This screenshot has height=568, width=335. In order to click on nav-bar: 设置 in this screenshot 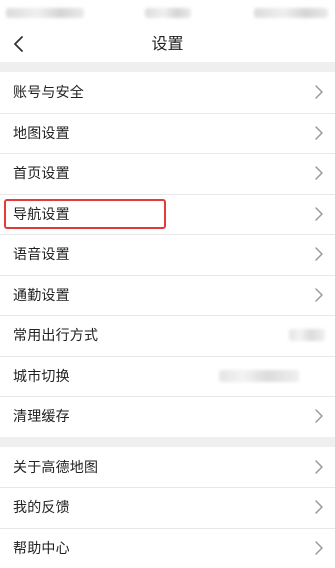, I will do `click(167, 44)`.